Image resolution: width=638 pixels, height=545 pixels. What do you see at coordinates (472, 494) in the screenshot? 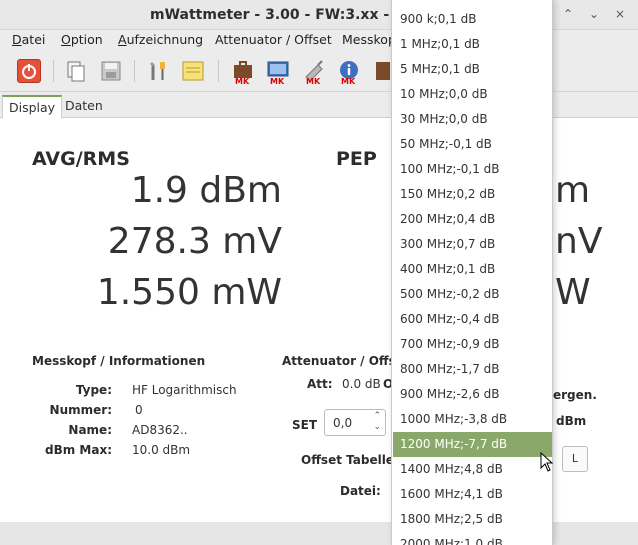
I see `dropdown-option: 1600 MHz;4,1 dB` at bounding box center [472, 494].